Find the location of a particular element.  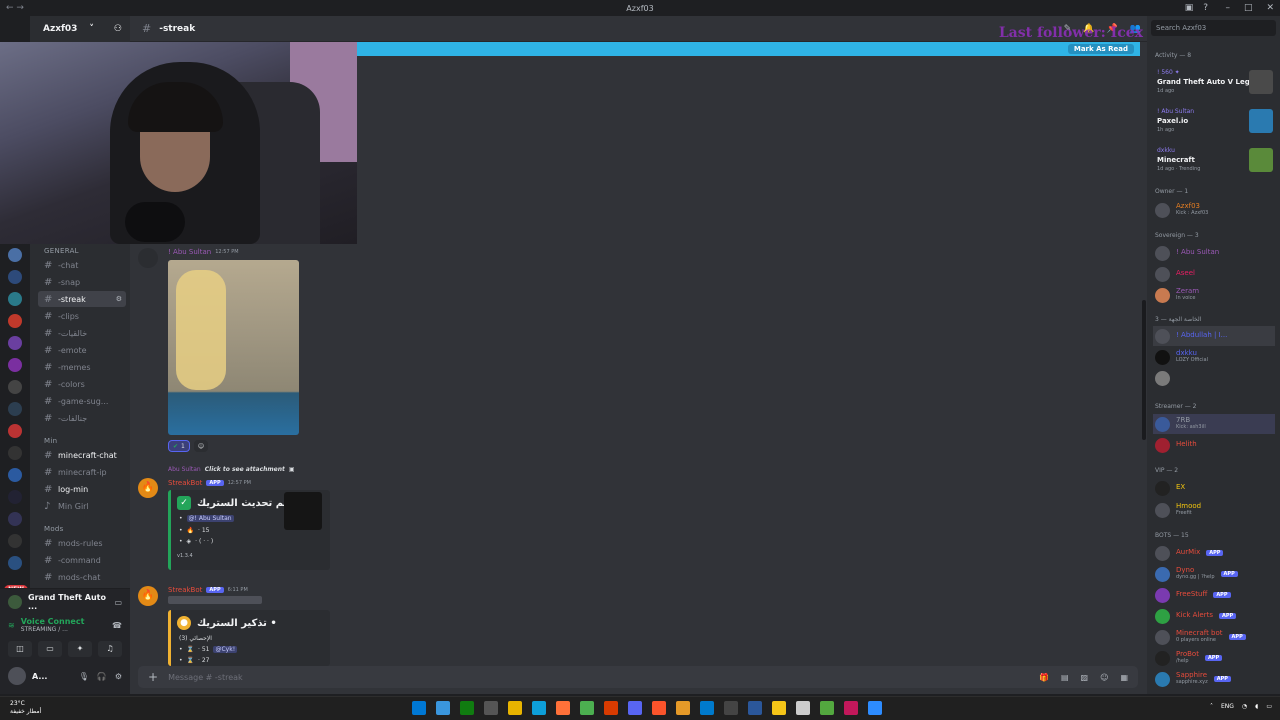

member-item: AurMix APP is located at coordinates (1214, 553).